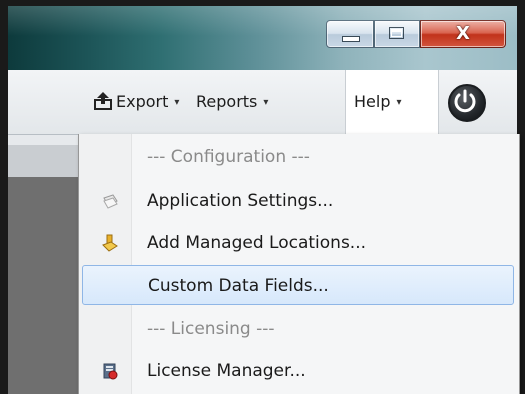 Image resolution: width=525 pixels, height=394 pixels. What do you see at coordinates (110, 201) in the screenshot?
I see `settings-icon` at bounding box center [110, 201].